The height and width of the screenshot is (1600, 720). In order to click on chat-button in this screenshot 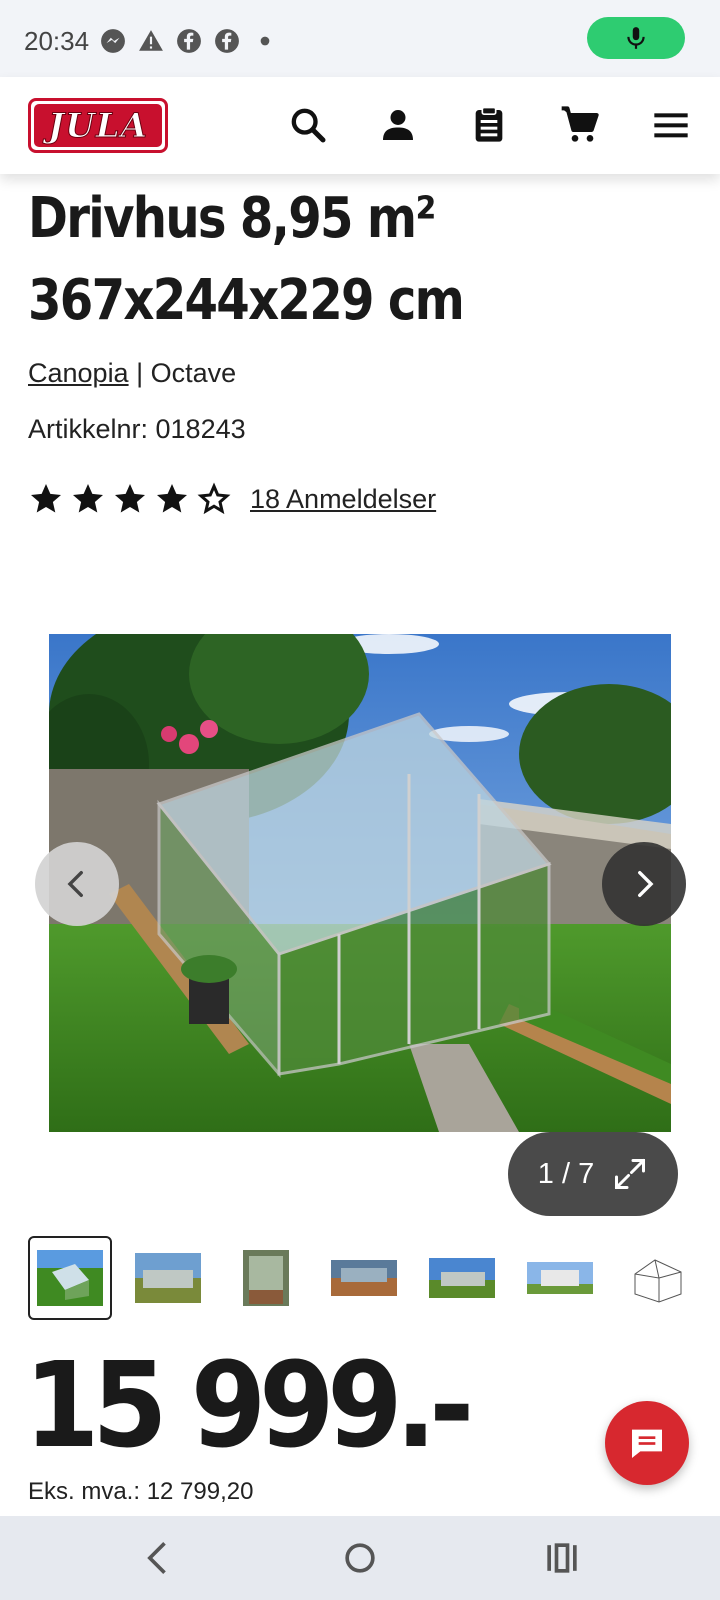, I will do `click(647, 1443)`.